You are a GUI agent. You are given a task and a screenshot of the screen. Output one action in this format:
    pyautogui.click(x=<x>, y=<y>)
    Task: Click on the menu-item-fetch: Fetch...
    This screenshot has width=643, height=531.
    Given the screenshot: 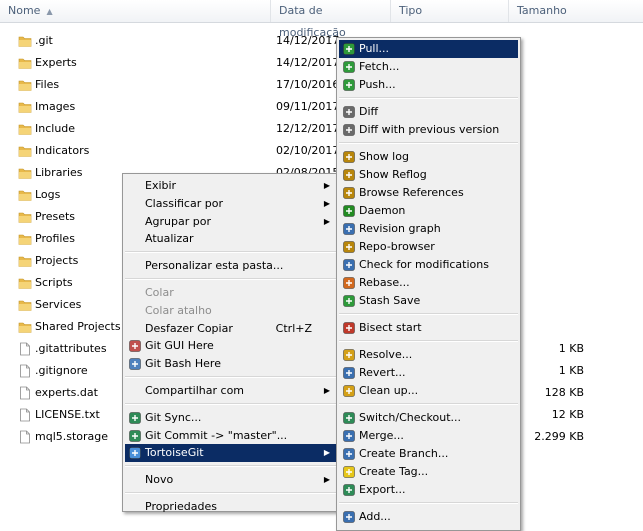 What is the action you would take?
    pyautogui.click(x=428, y=67)
    